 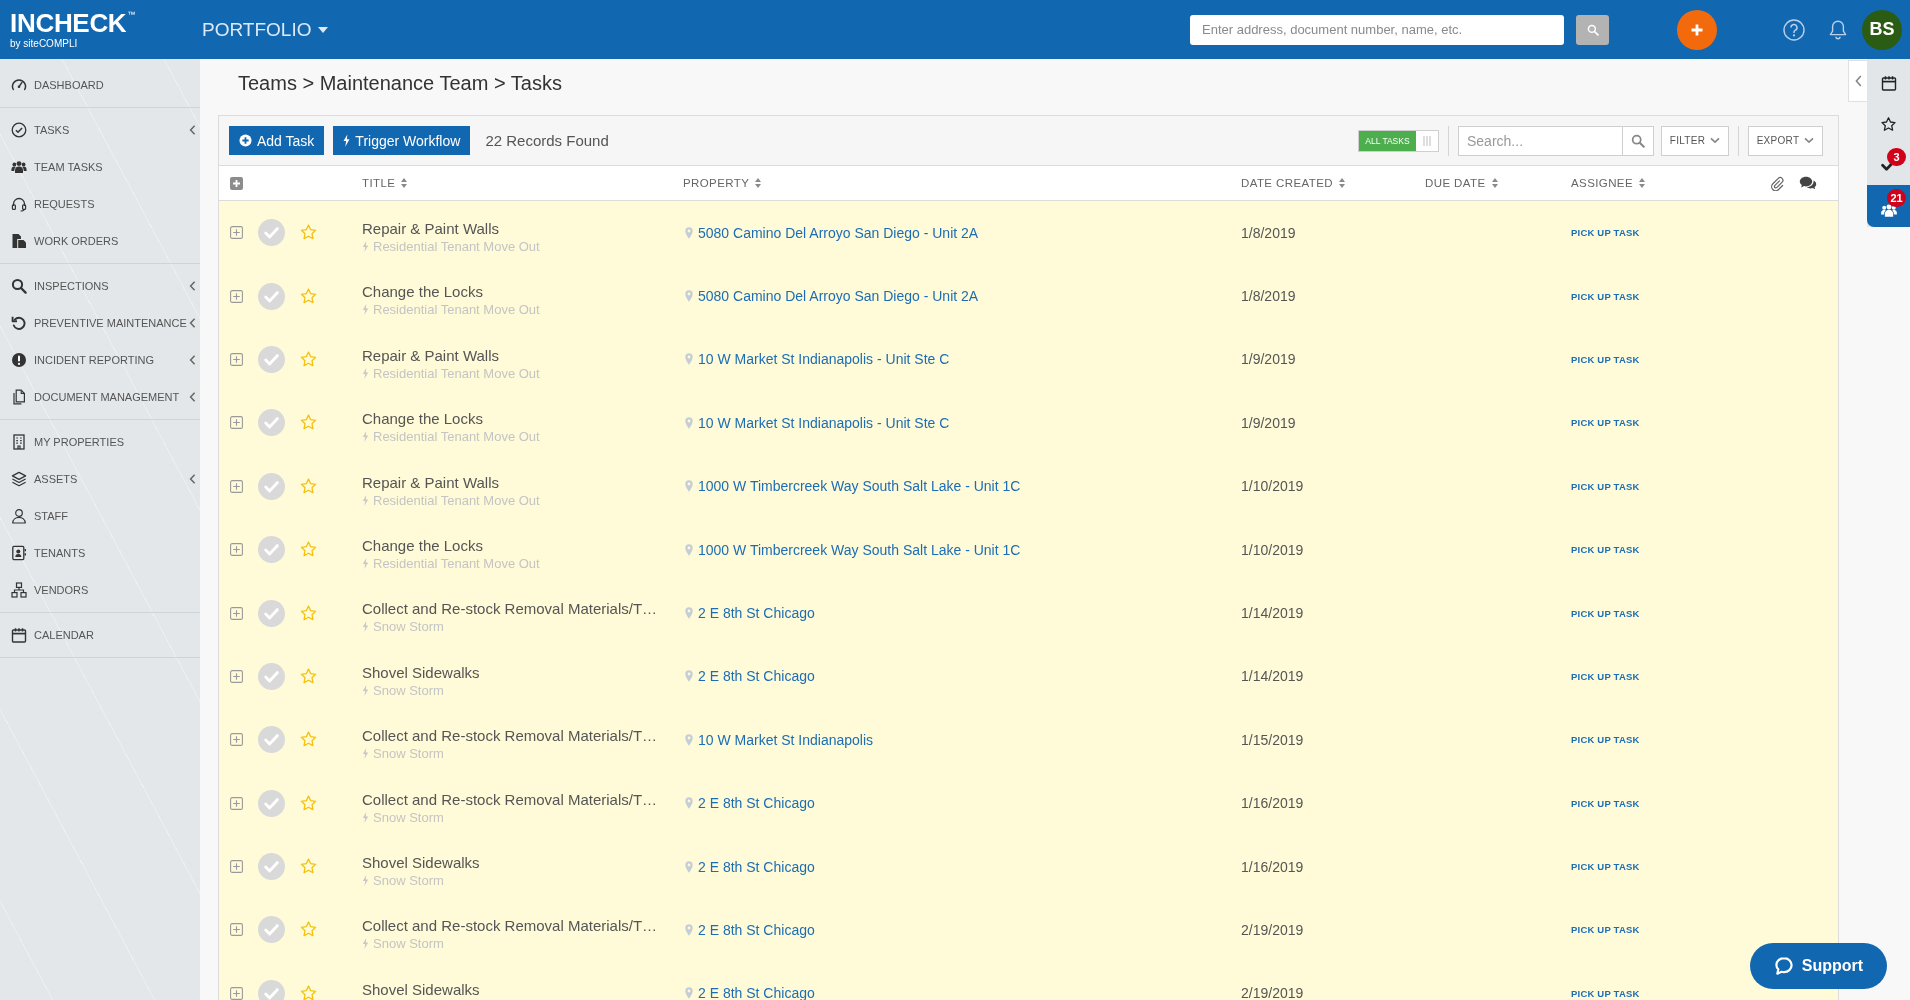 I want to click on rail-tab: 21, so click(x=1888, y=206).